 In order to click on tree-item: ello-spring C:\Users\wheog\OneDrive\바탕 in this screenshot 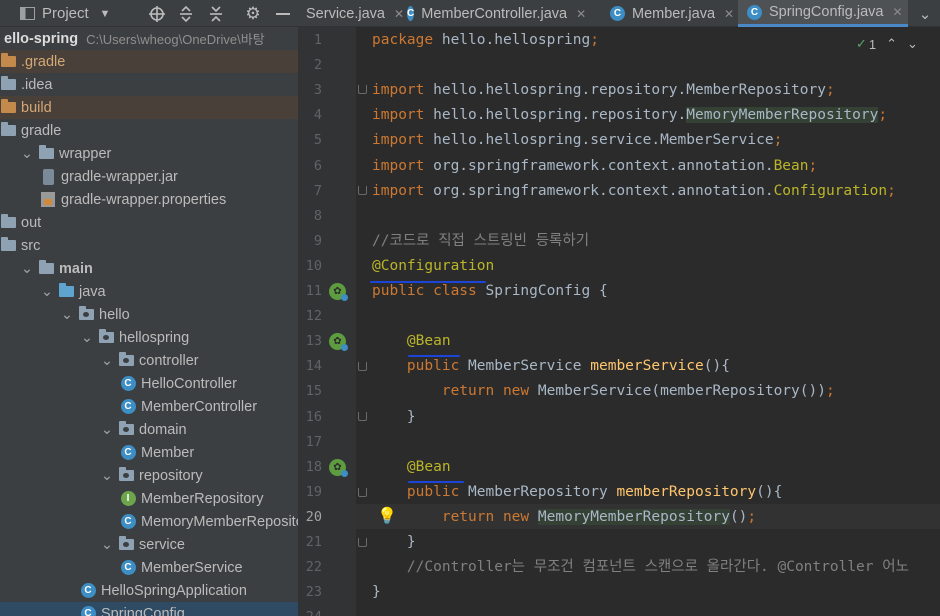, I will do `click(149, 38)`.